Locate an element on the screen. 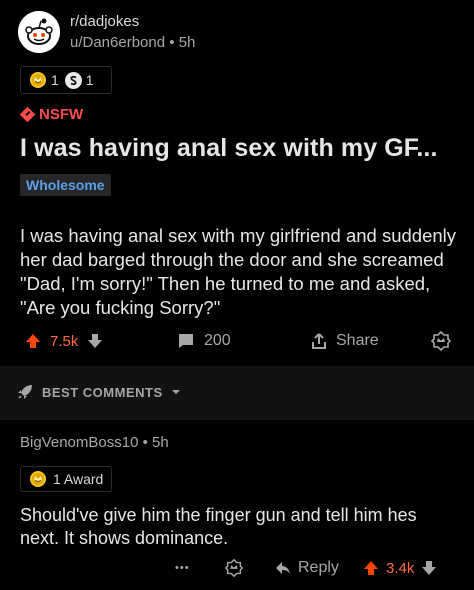 This screenshot has width=474, height=590. award-gold: 1 is located at coordinates (44, 80).